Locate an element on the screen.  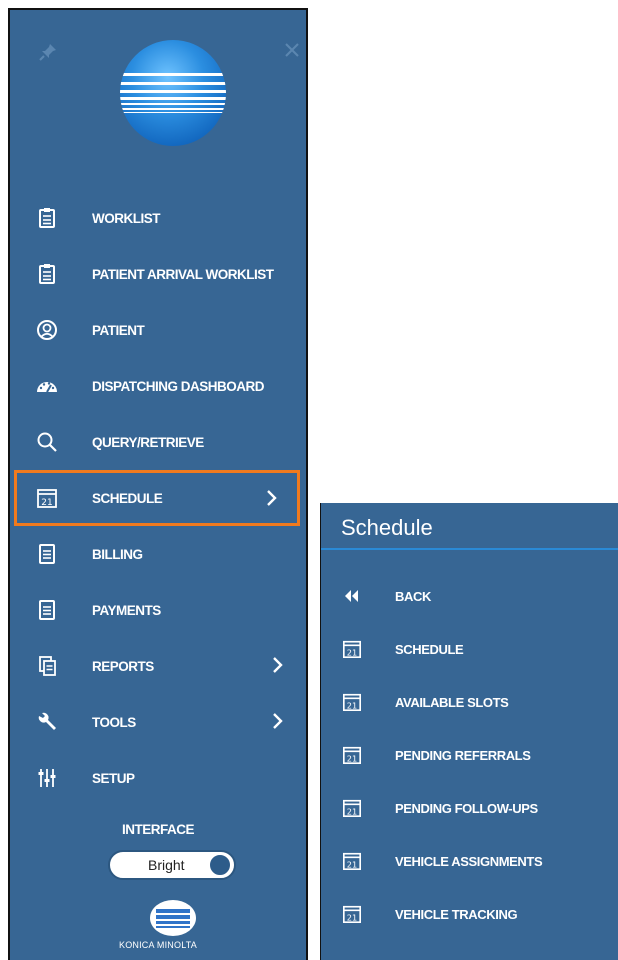
submenu-item-label: SCHEDULE is located at coordinates (429, 649).